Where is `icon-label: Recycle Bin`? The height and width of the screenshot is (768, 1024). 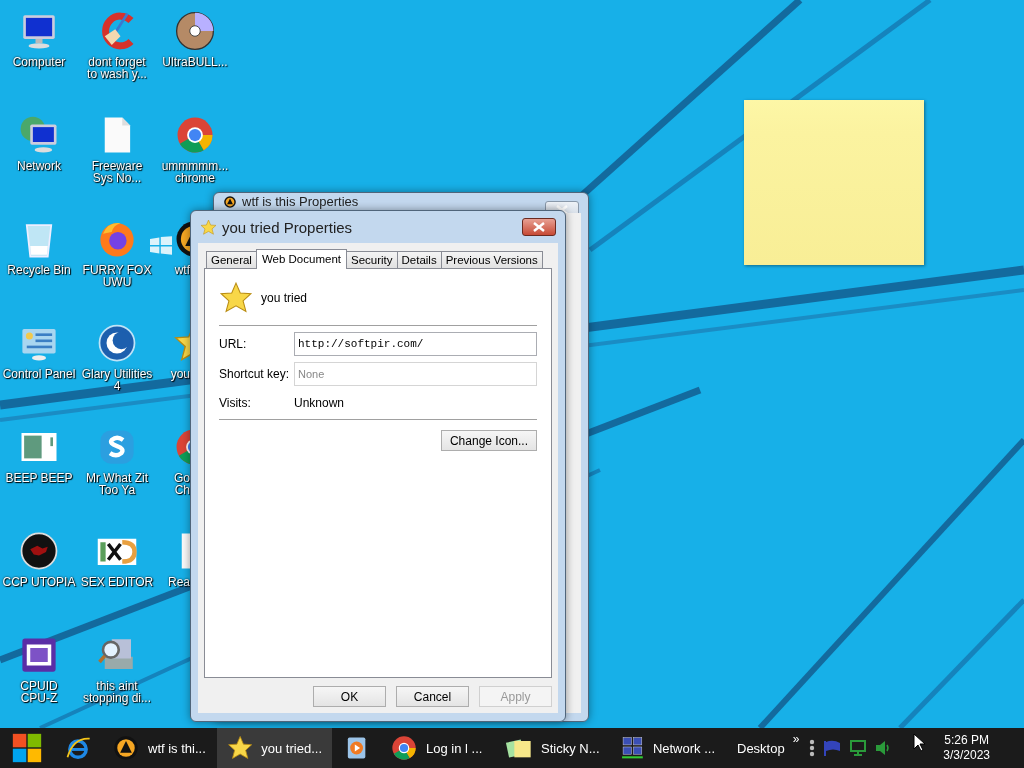 icon-label: Recycle Bin is located at coordinates (39, 270).